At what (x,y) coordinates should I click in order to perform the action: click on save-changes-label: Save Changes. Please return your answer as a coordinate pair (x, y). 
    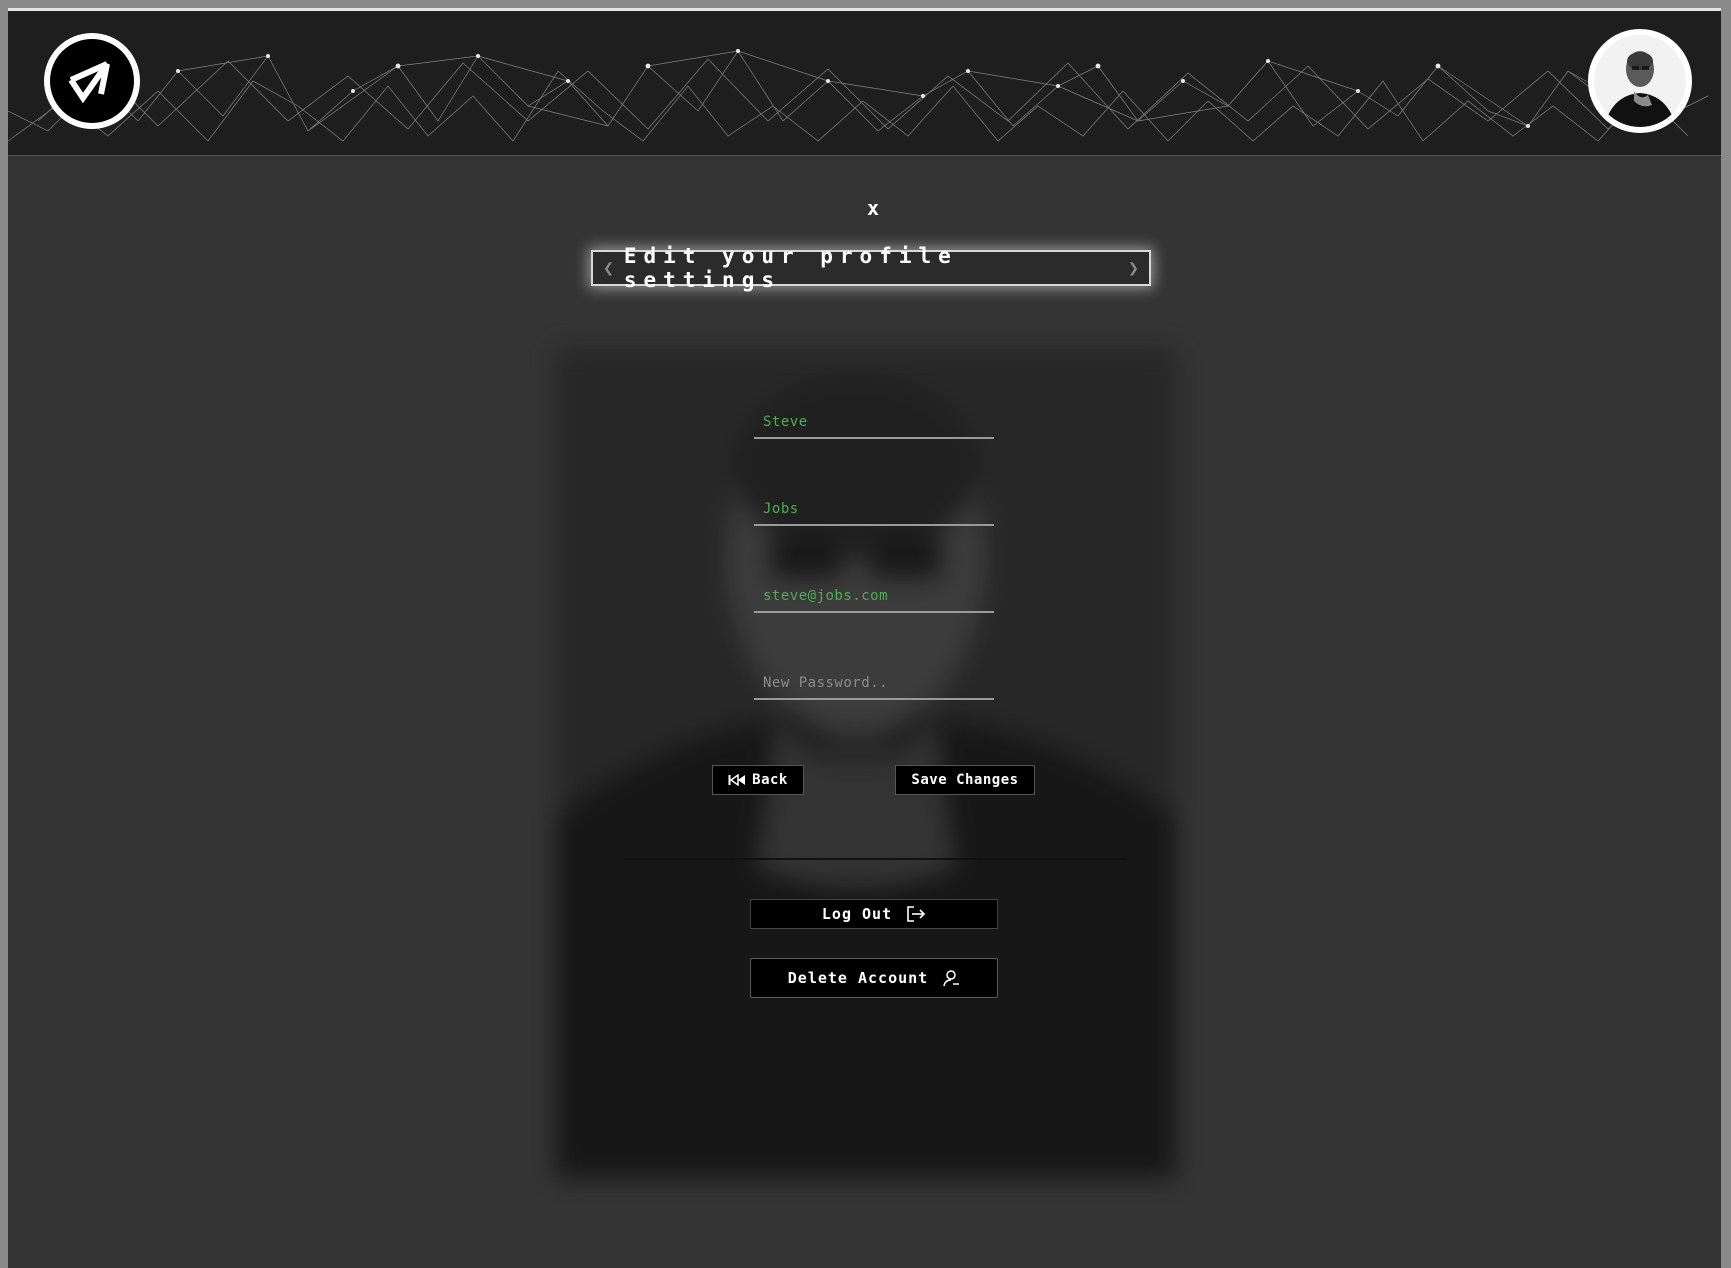
    Looking at the image, I should click on (965, 780).